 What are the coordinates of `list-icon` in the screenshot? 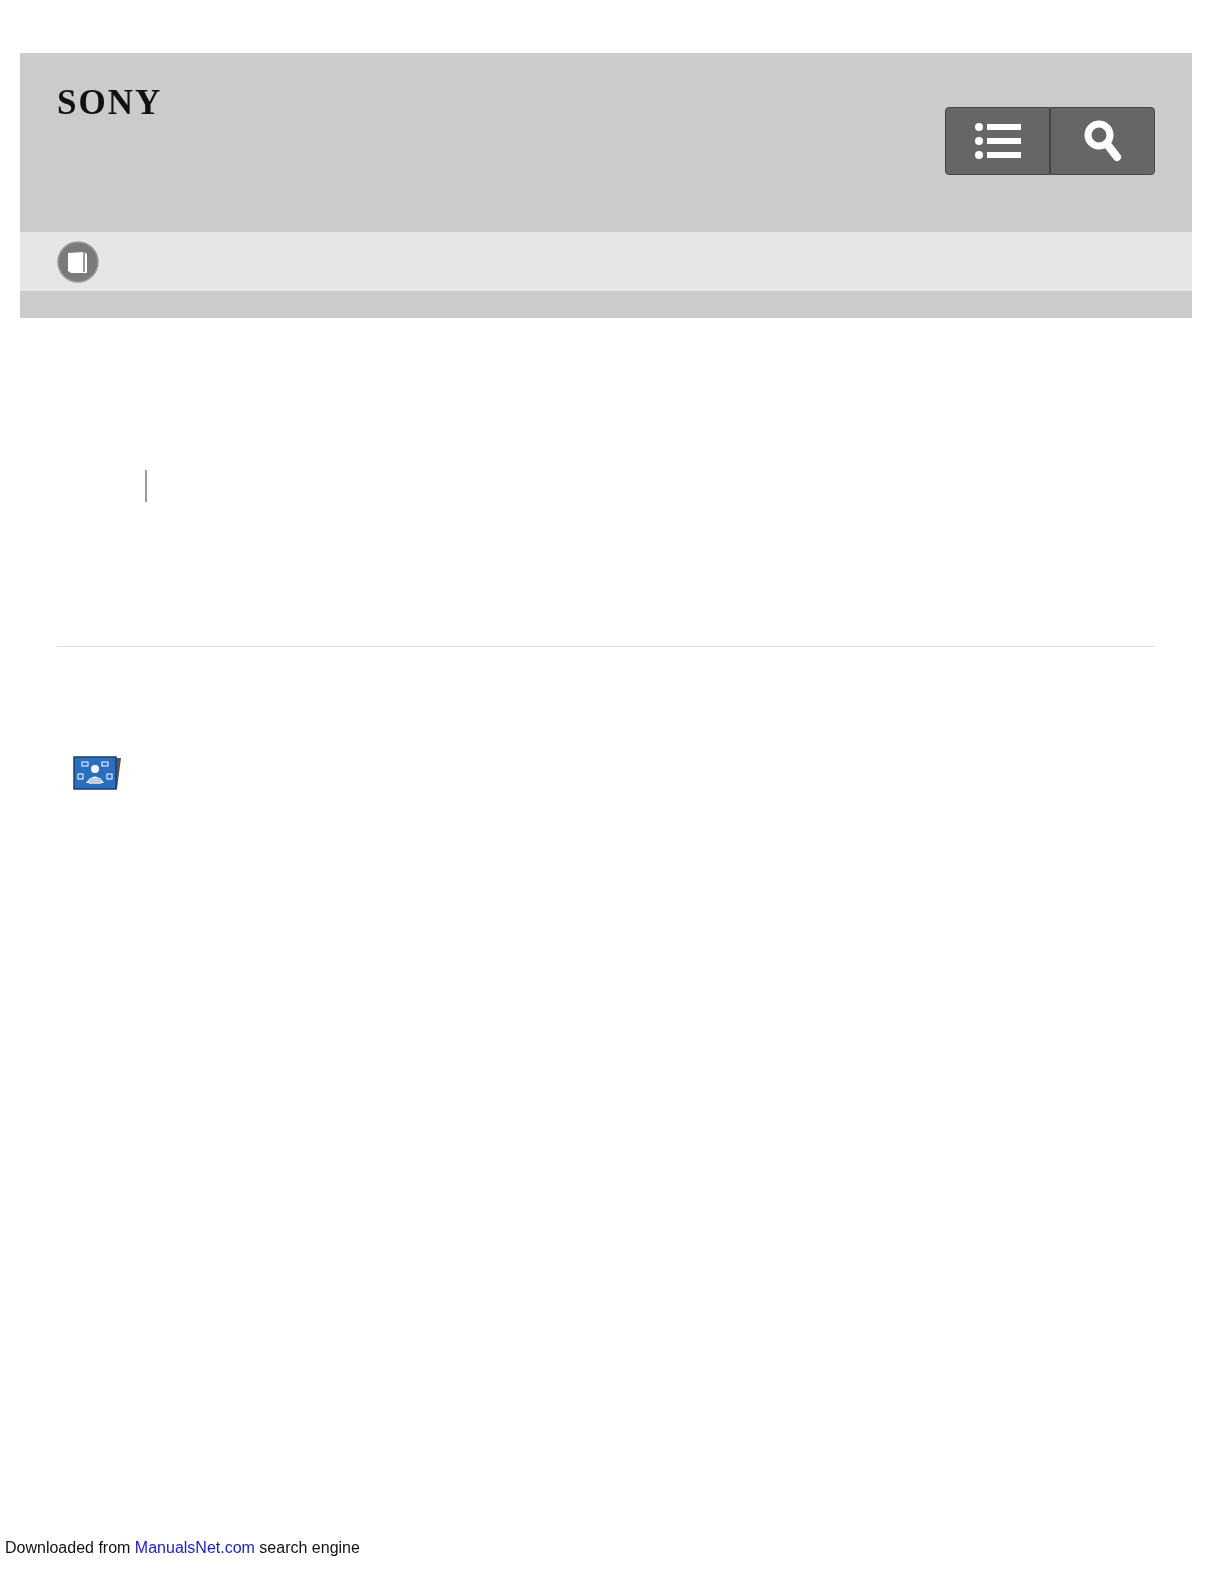 It's located at (997, 141).